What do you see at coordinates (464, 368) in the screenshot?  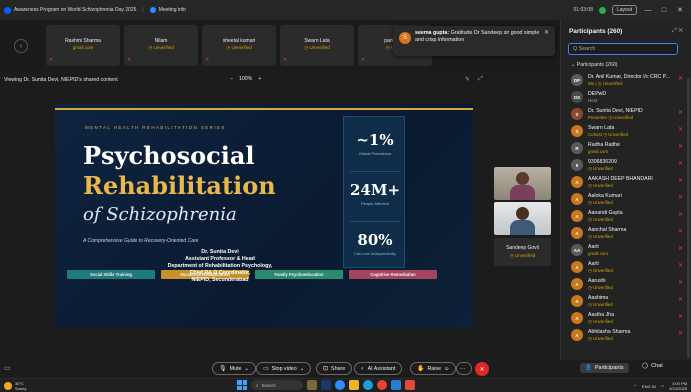 I see `more-options-button: ···` at bounding box center [464, 368].